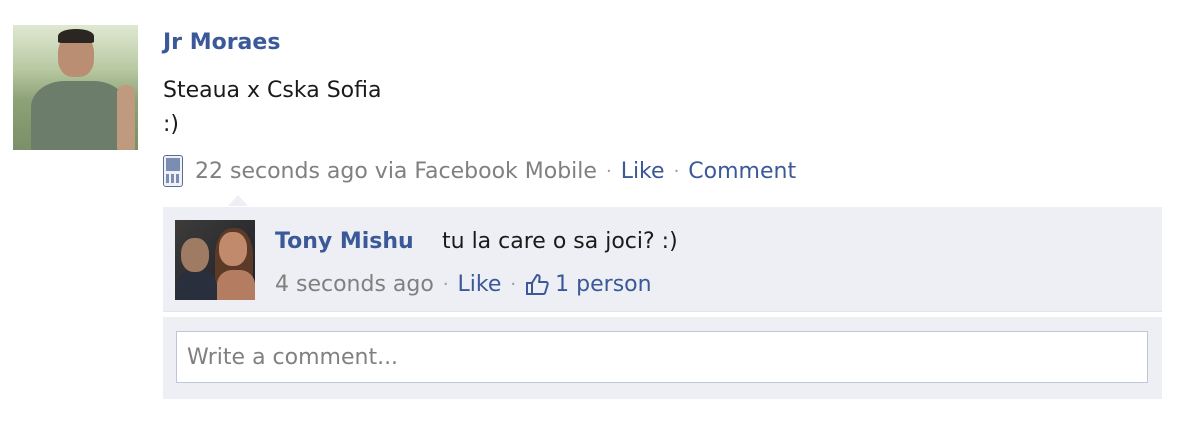 Image resolution: width=1200 pixels, height=424 pixels. I want to click on post-comment-link: Comment, so click(742, 171).